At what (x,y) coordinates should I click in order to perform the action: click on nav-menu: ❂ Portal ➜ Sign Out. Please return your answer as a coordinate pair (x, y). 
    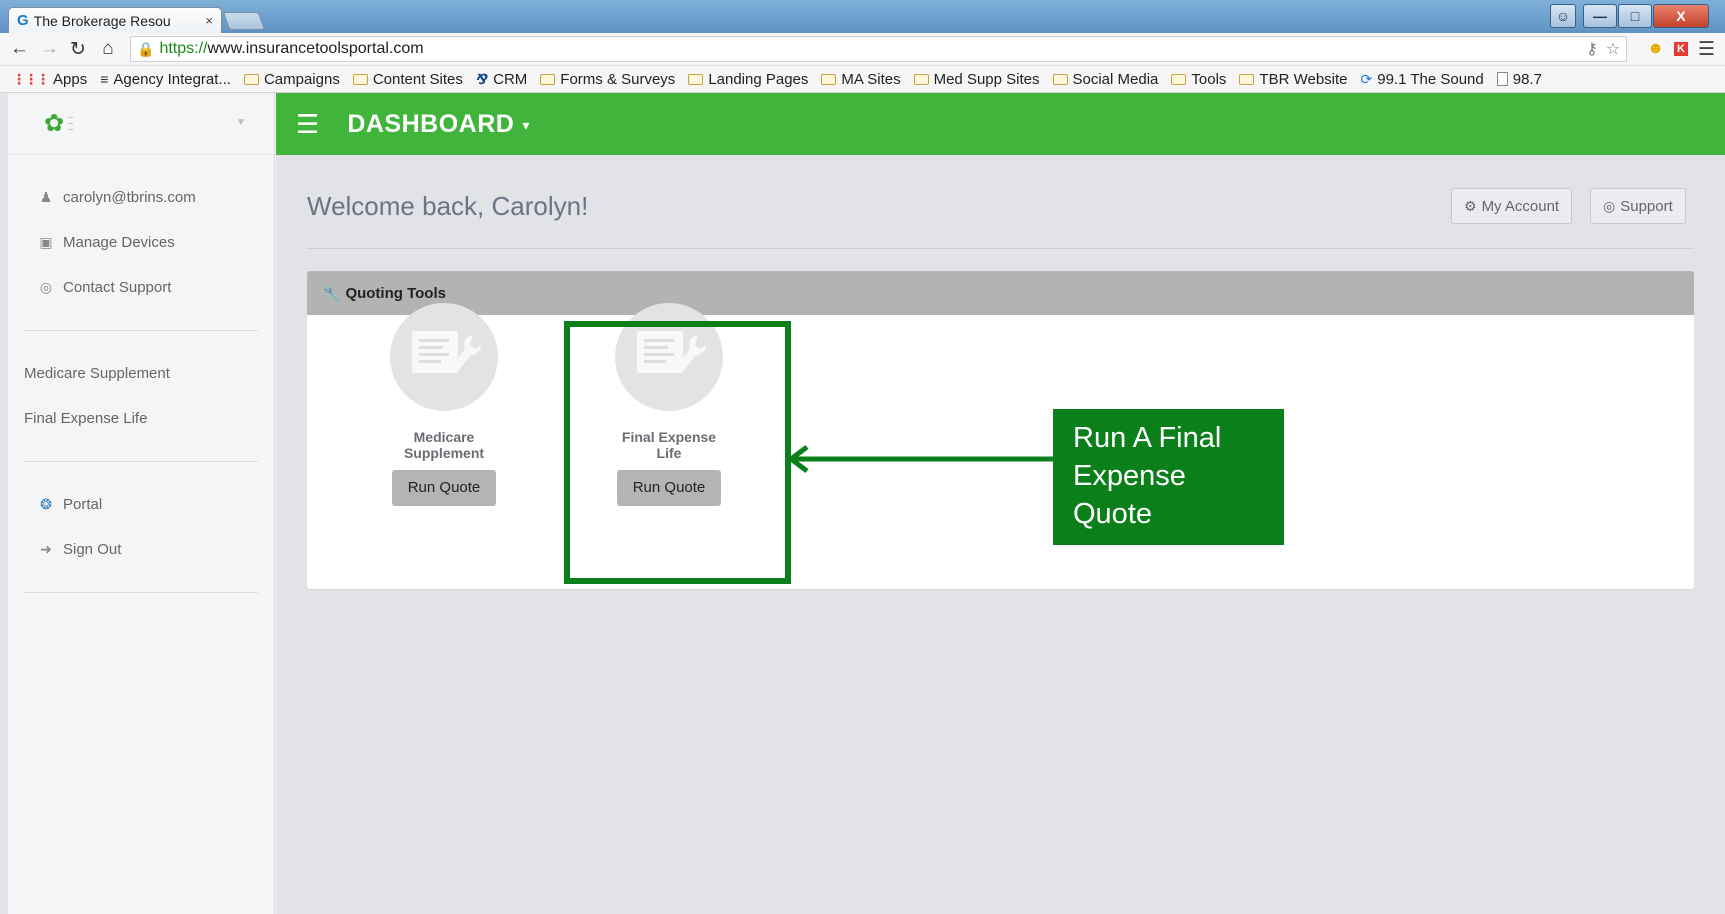
    Looking at the image, I should click on (141, 527).